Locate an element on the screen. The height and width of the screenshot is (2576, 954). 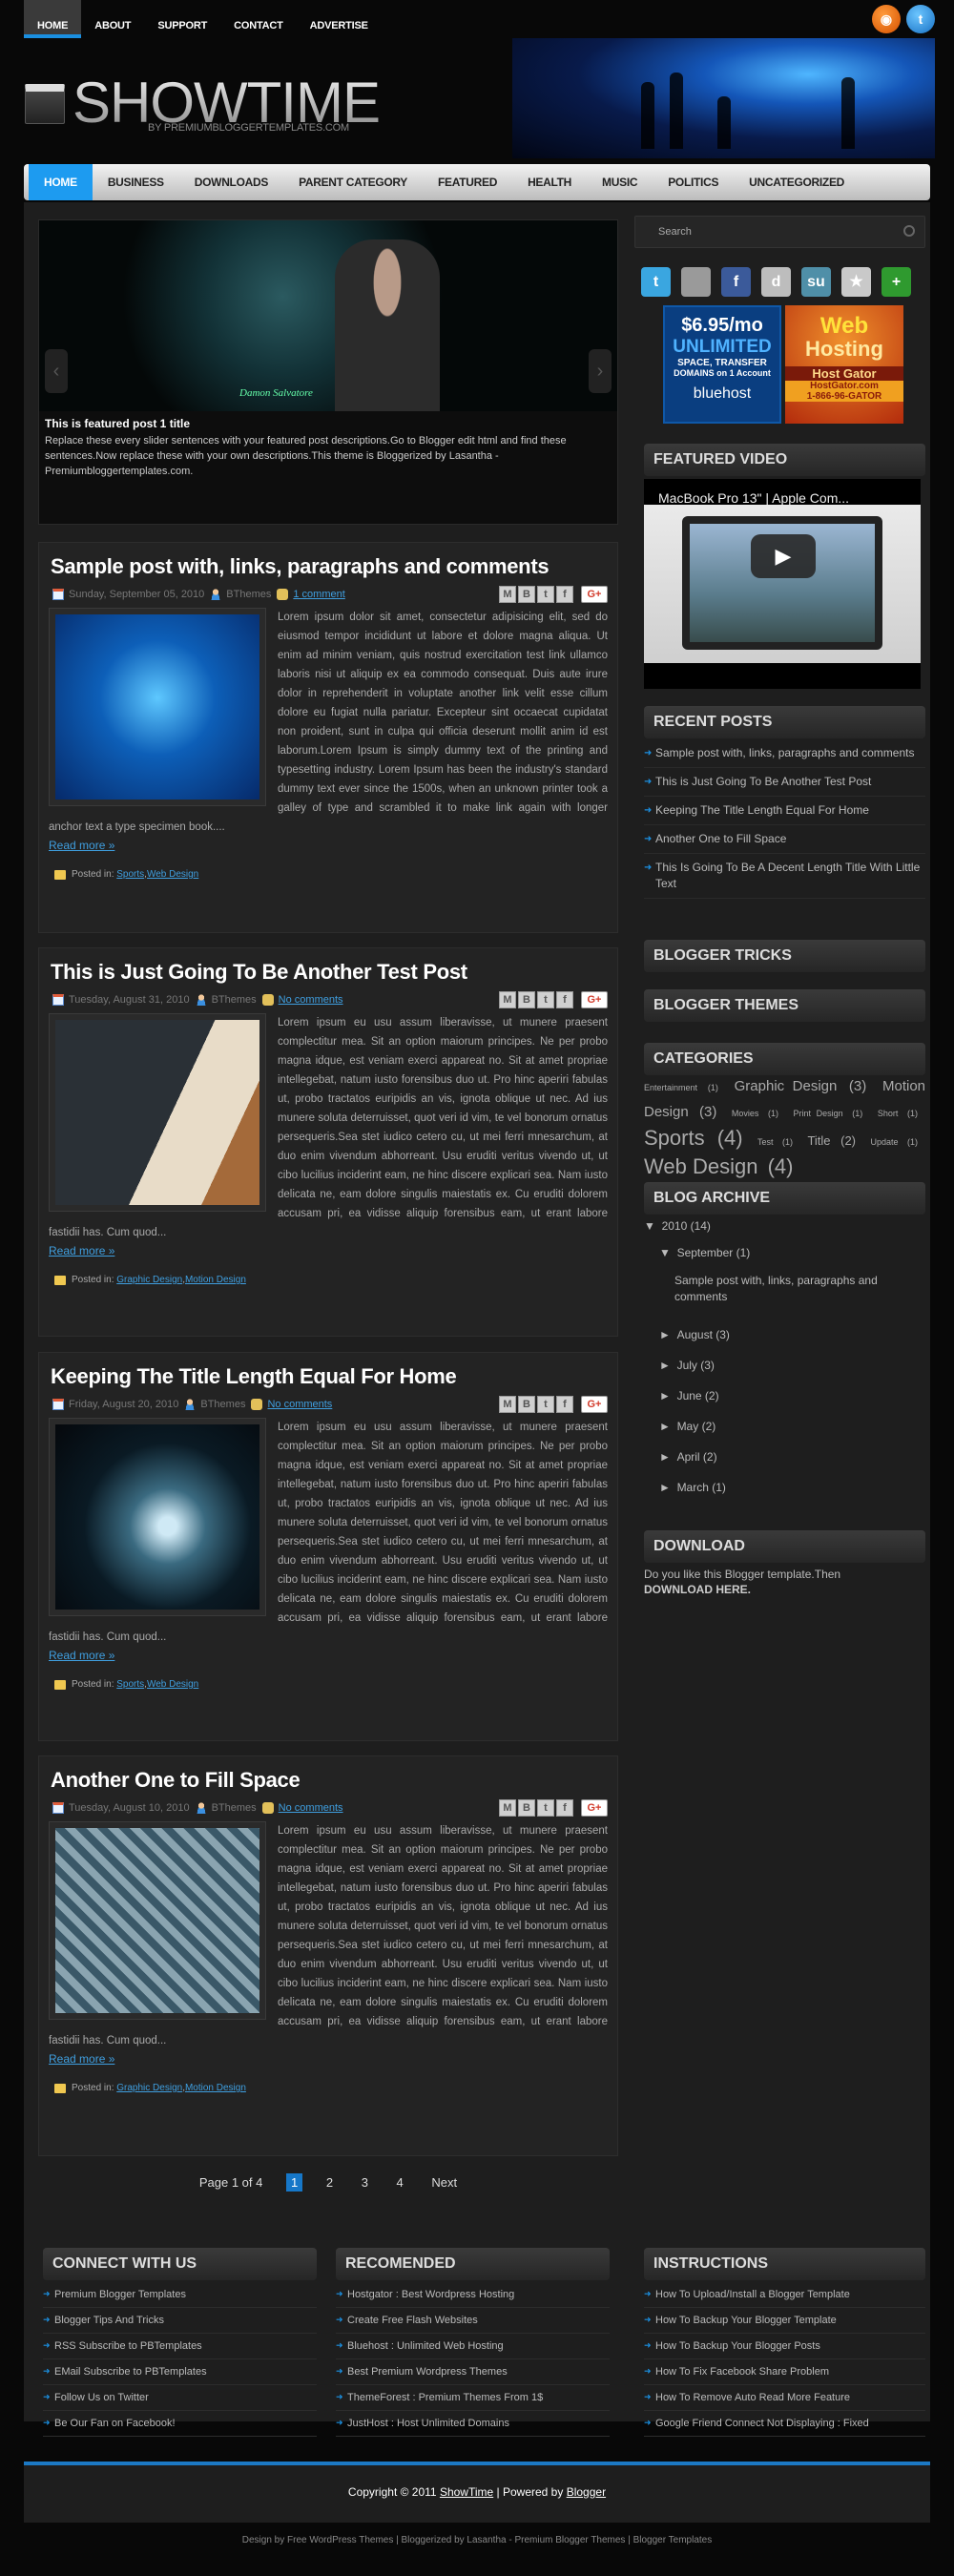
footer-link: Best Premium Wordpress Themes is located at coordinates (473, 2372).